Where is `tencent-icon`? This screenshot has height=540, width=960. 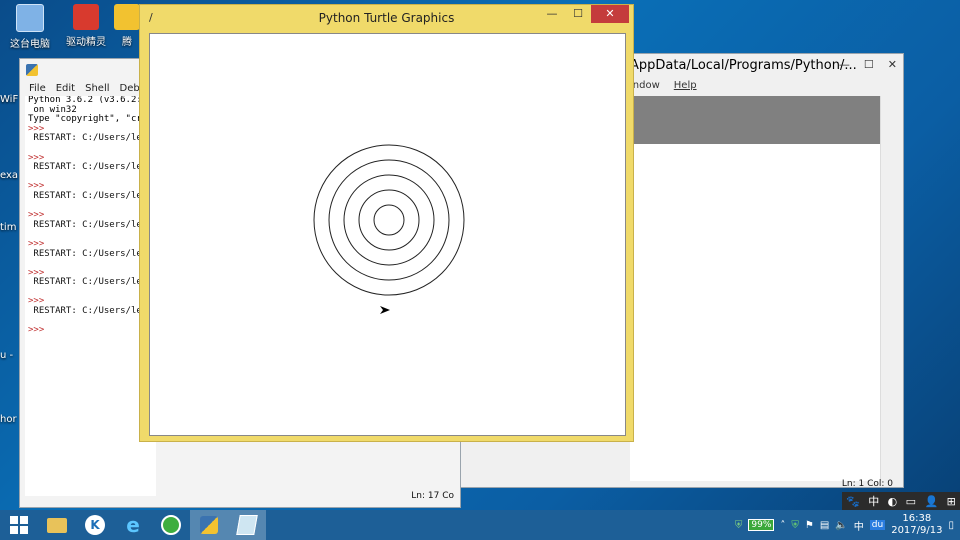
tencent-icon is located at coordinates (127, 17).